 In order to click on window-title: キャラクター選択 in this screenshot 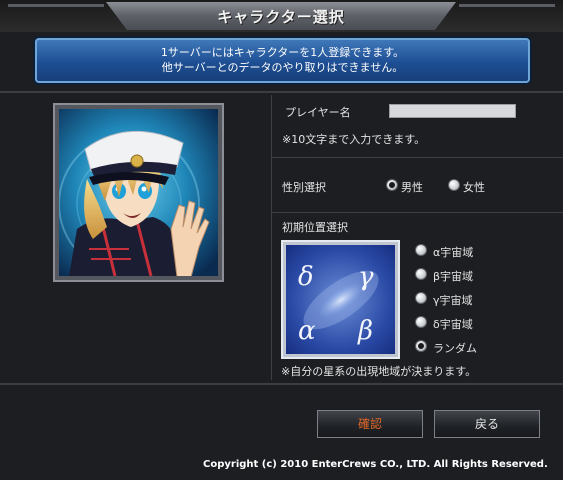, I will do `click(281, 17)`.